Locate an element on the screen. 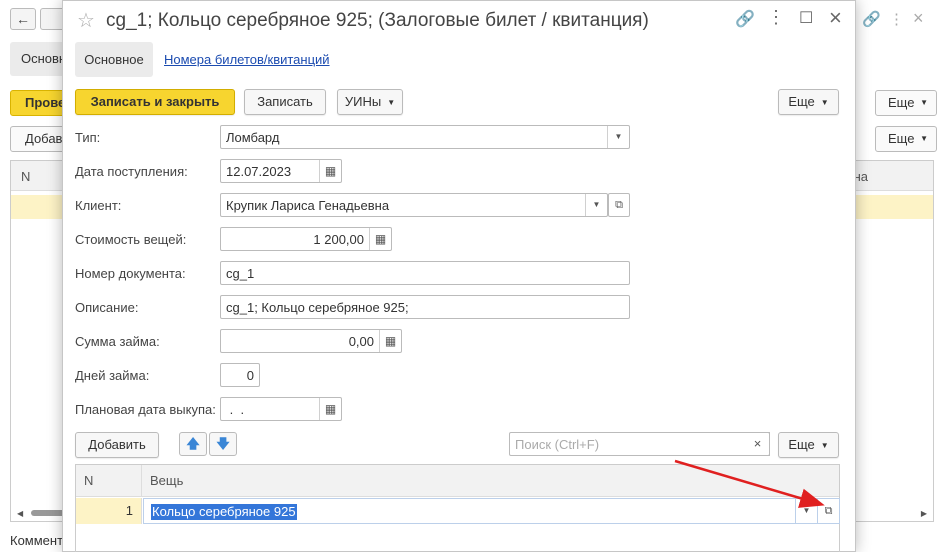  more-button: Еще ▼ is located at coordinates (808, 102).